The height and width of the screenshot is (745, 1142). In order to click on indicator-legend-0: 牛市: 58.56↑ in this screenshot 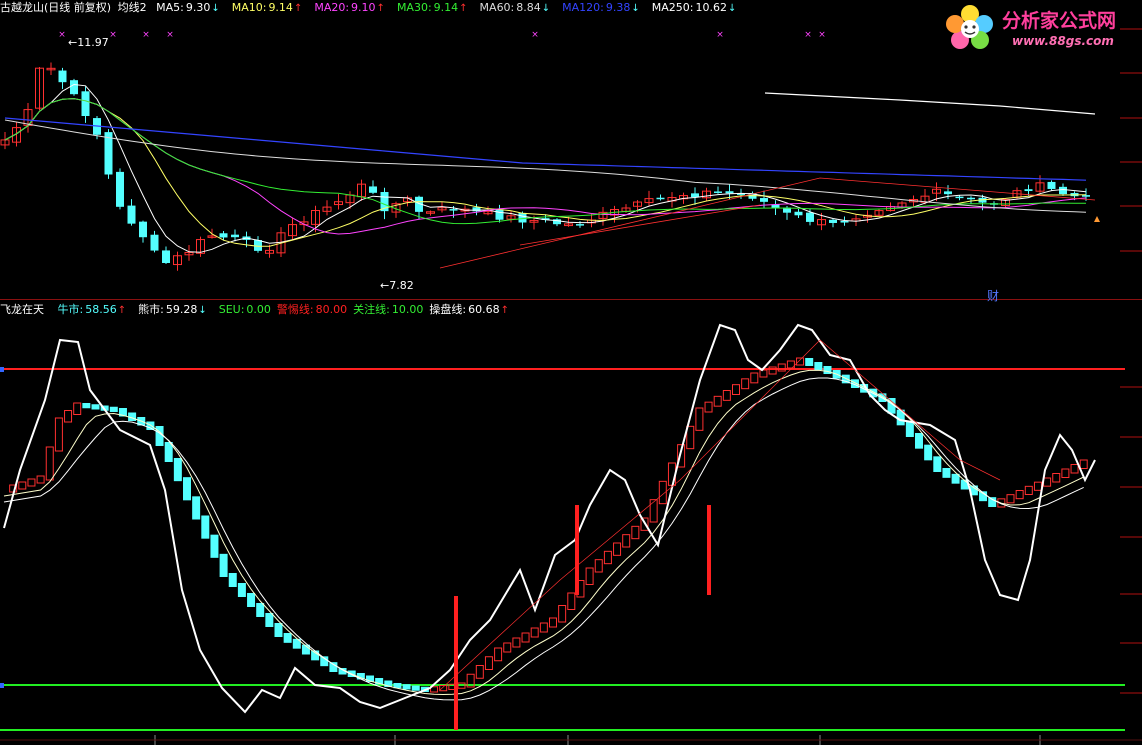, I will do `click(95, 310)`.